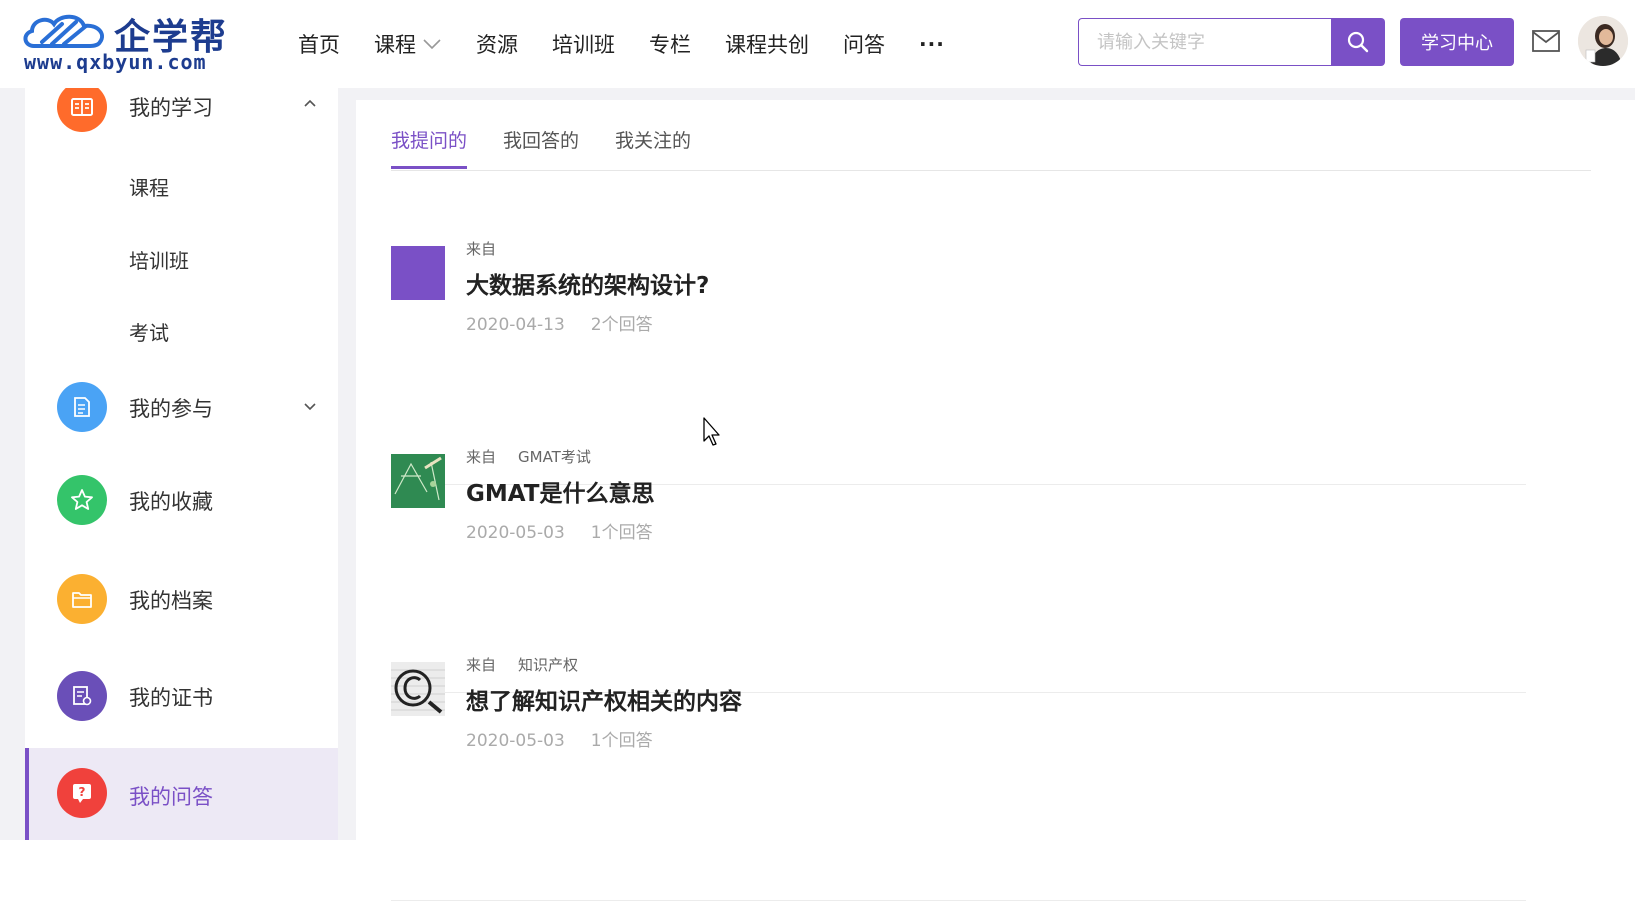 This screenshot has width=1635, height=901. I want to click on archive-icon-circle, so click(82, 599).